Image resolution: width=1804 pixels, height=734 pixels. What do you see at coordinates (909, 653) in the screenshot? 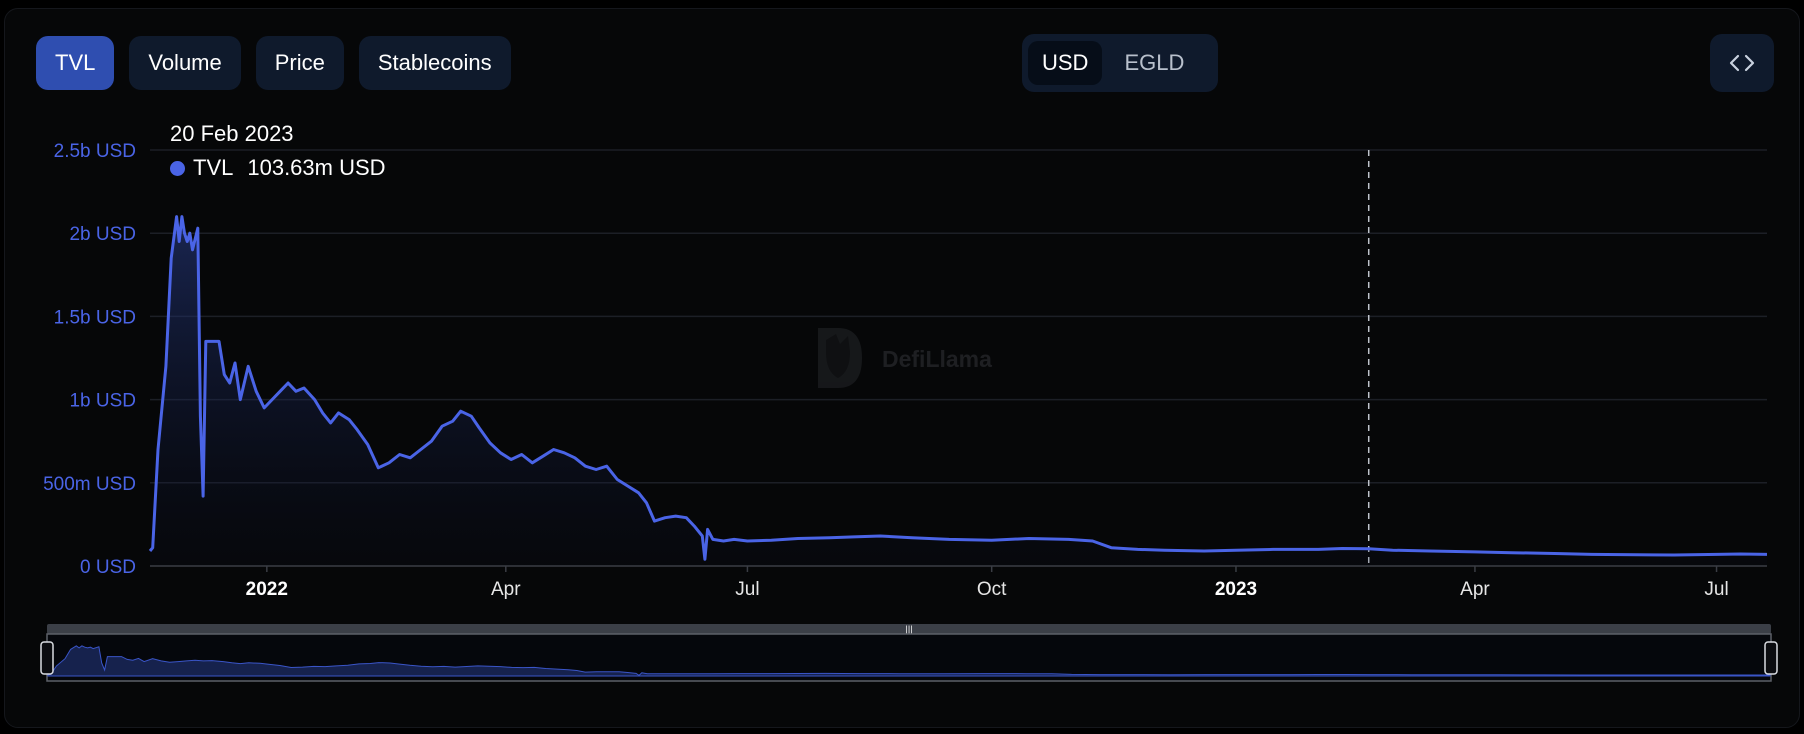
I see `range-slider: |||` at bounding box center [909, 653].